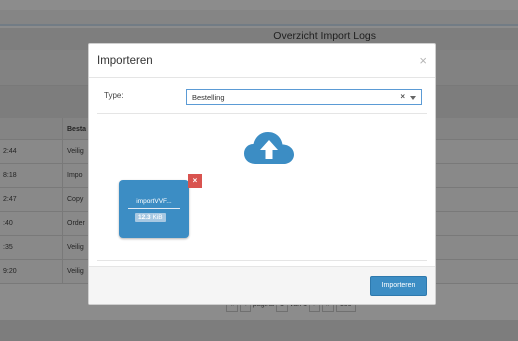 The width and height of the screenshot is (518, 341). Describe the element at coordinates (398, 286) in the screenshot. I see `import-button: Importeren` at that location.